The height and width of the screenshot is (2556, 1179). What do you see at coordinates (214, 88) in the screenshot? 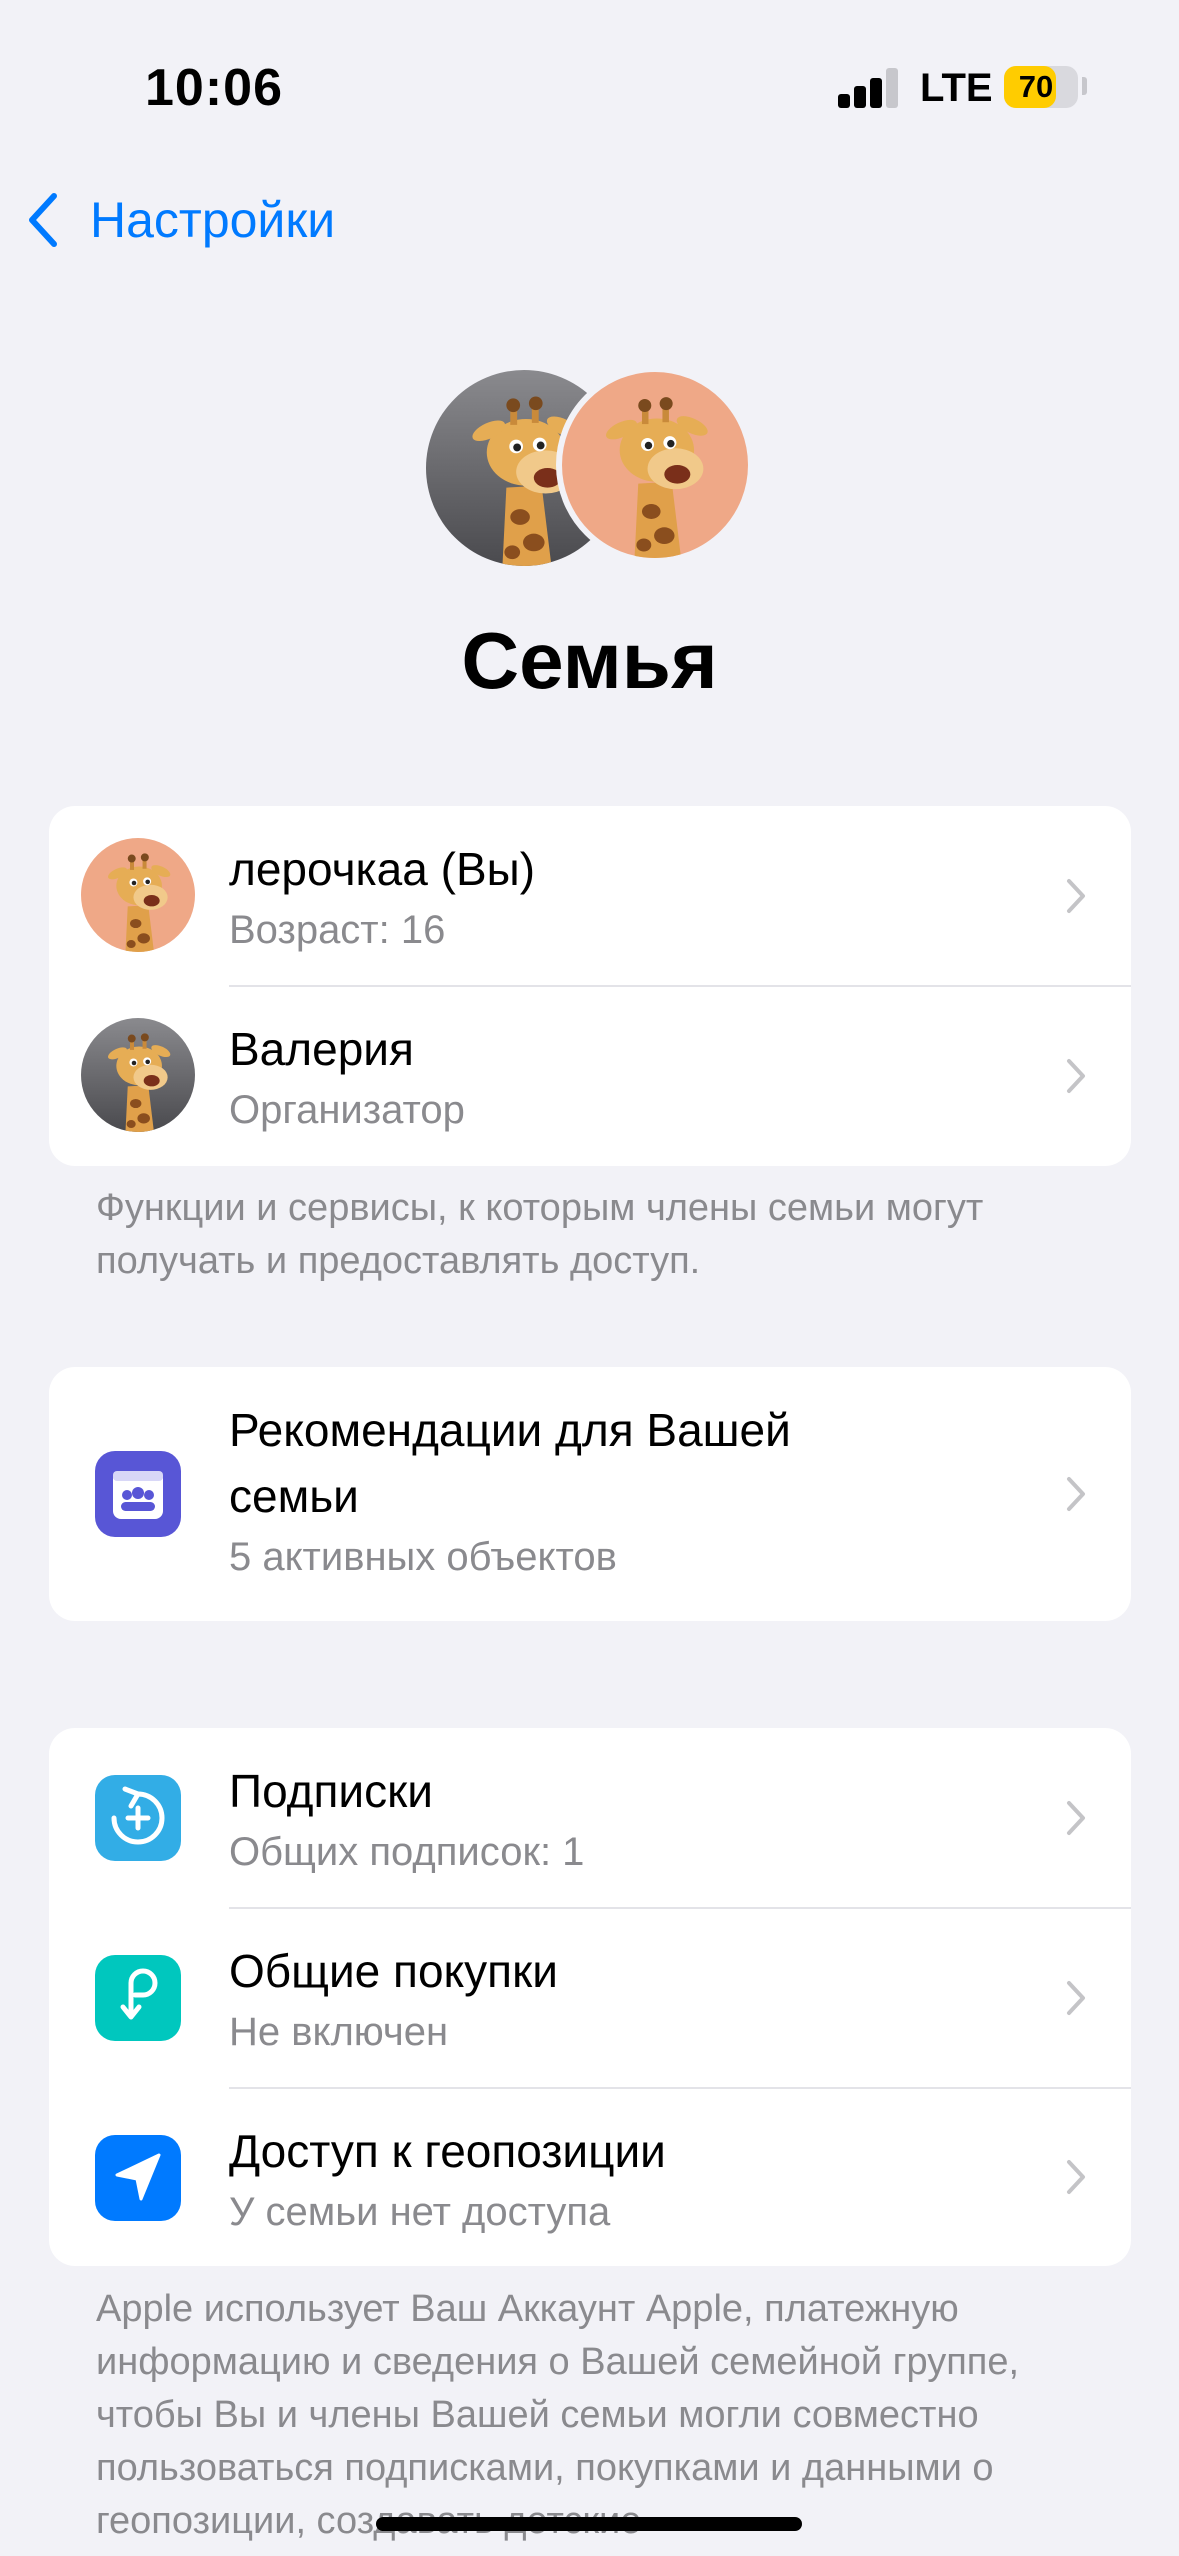
I see `status-time: 10:06` at bounding box center [214, 88].